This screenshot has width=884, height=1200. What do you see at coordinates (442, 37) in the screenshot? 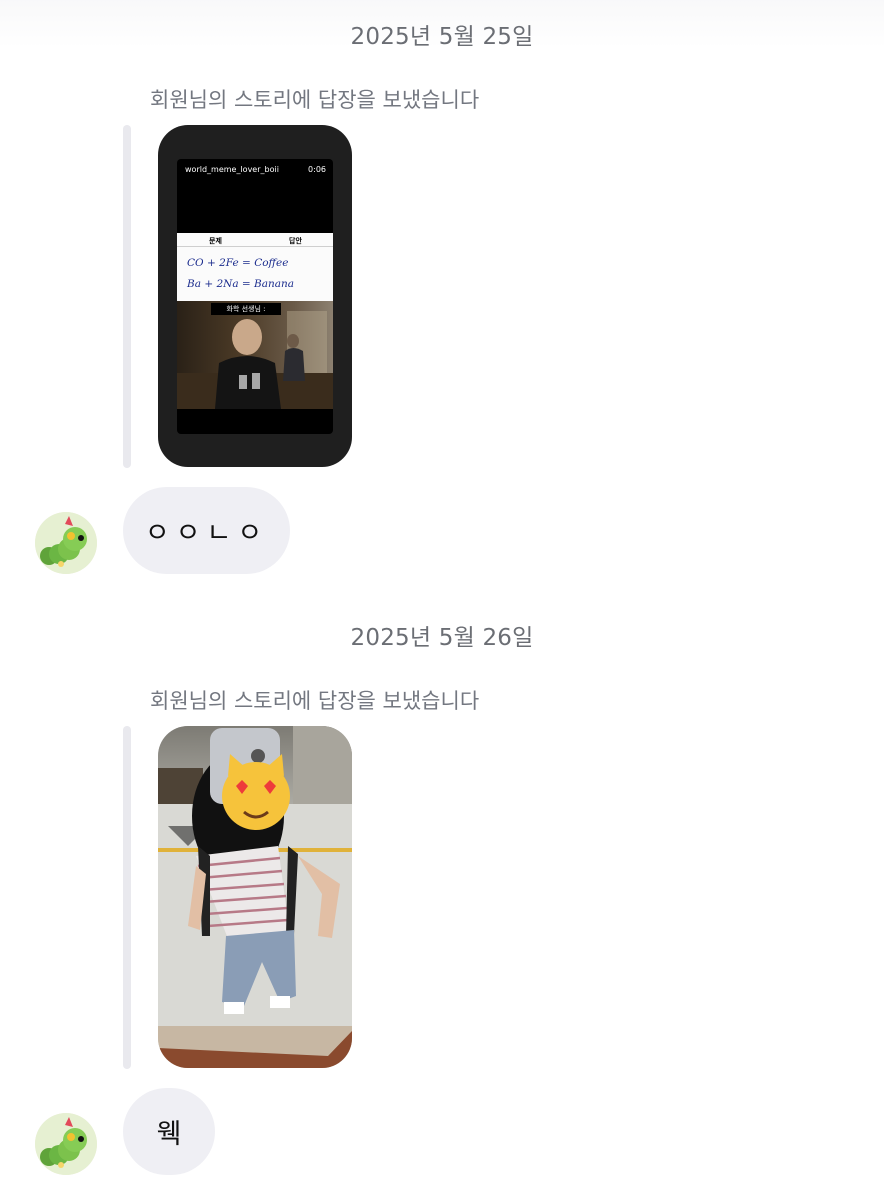
I see `date-divider: 2025년 5월 25일` at bounding box center [442, 37].